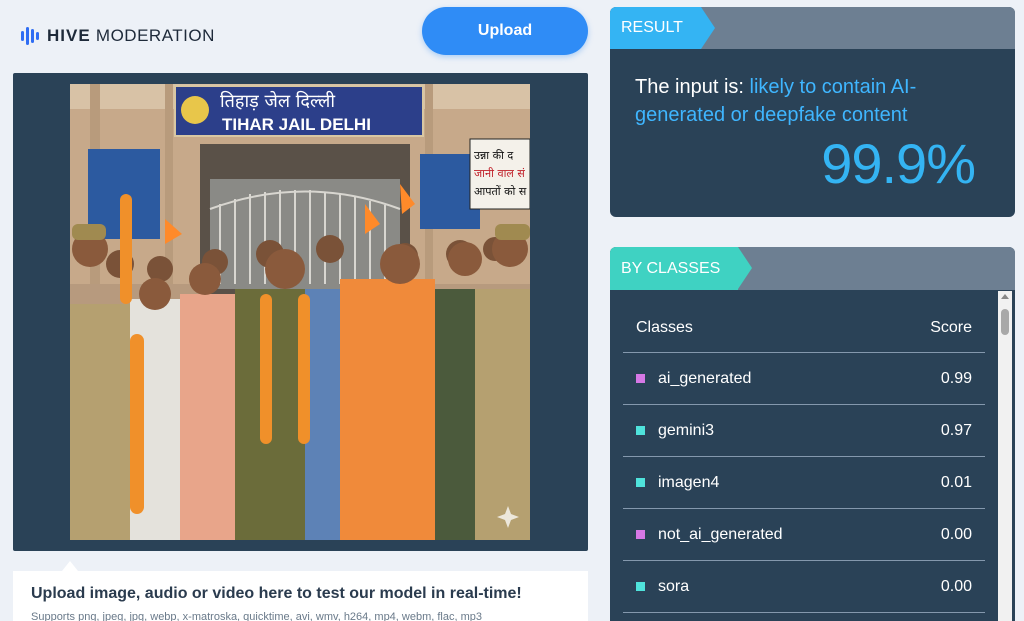  Describe the element at coordinates (804, 379) in the screenshot. I see `class-row-ai-generated: ai_generated 0.99` at that location.